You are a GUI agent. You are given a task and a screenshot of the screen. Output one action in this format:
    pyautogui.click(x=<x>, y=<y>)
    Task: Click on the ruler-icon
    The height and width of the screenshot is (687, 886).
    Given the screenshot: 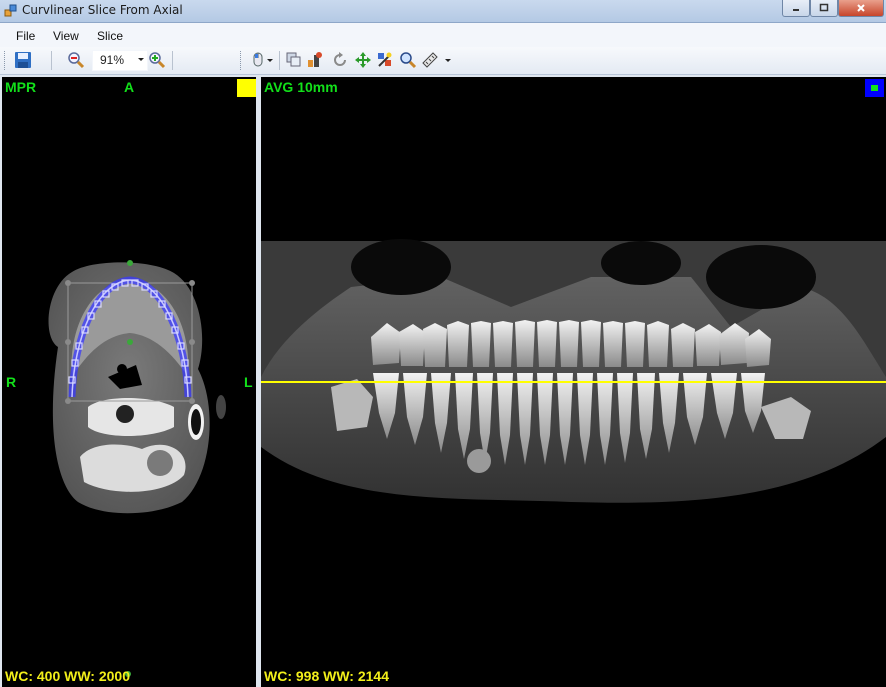 What is the action you would take?
    pyautogui.click(x=430, y=60)
    